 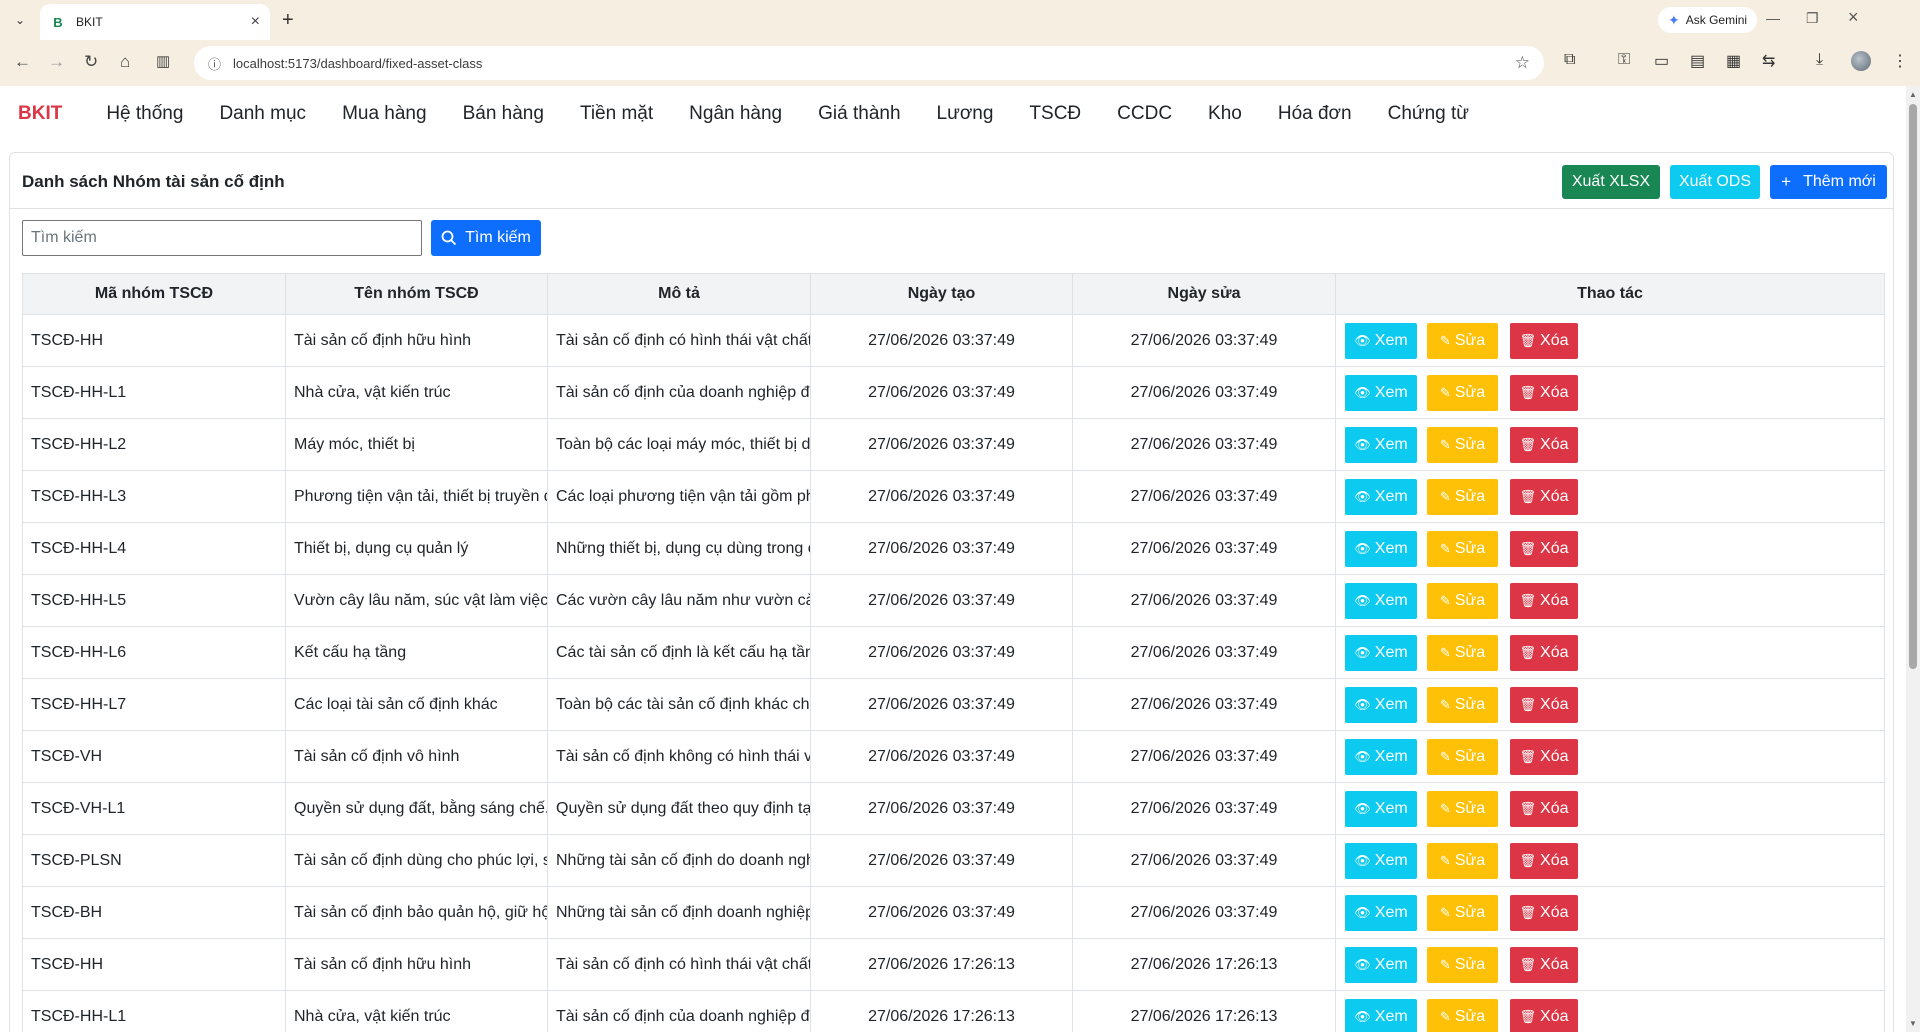 What do you see at coordinates (503, 114) in the screenshot?
I see `nav-ban-hang: Bán hàng` at bounding box center [503, 114].